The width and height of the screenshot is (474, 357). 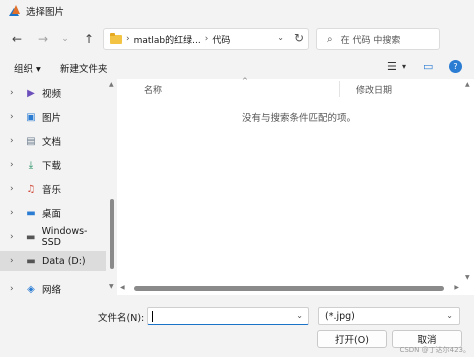 I want to click on forward-icon: →, so click(x=43, y=39).